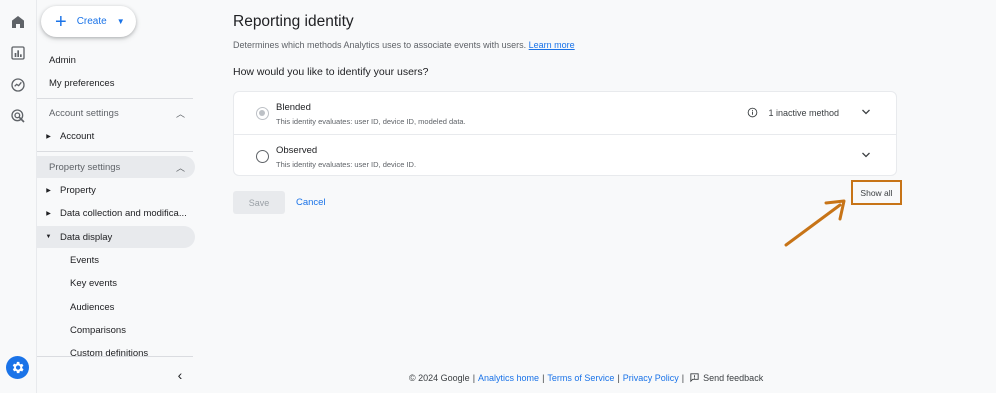 The width and height of the screenshot is (996, 393). I want to click on annotation-arrow-icon, so click(815, 223).